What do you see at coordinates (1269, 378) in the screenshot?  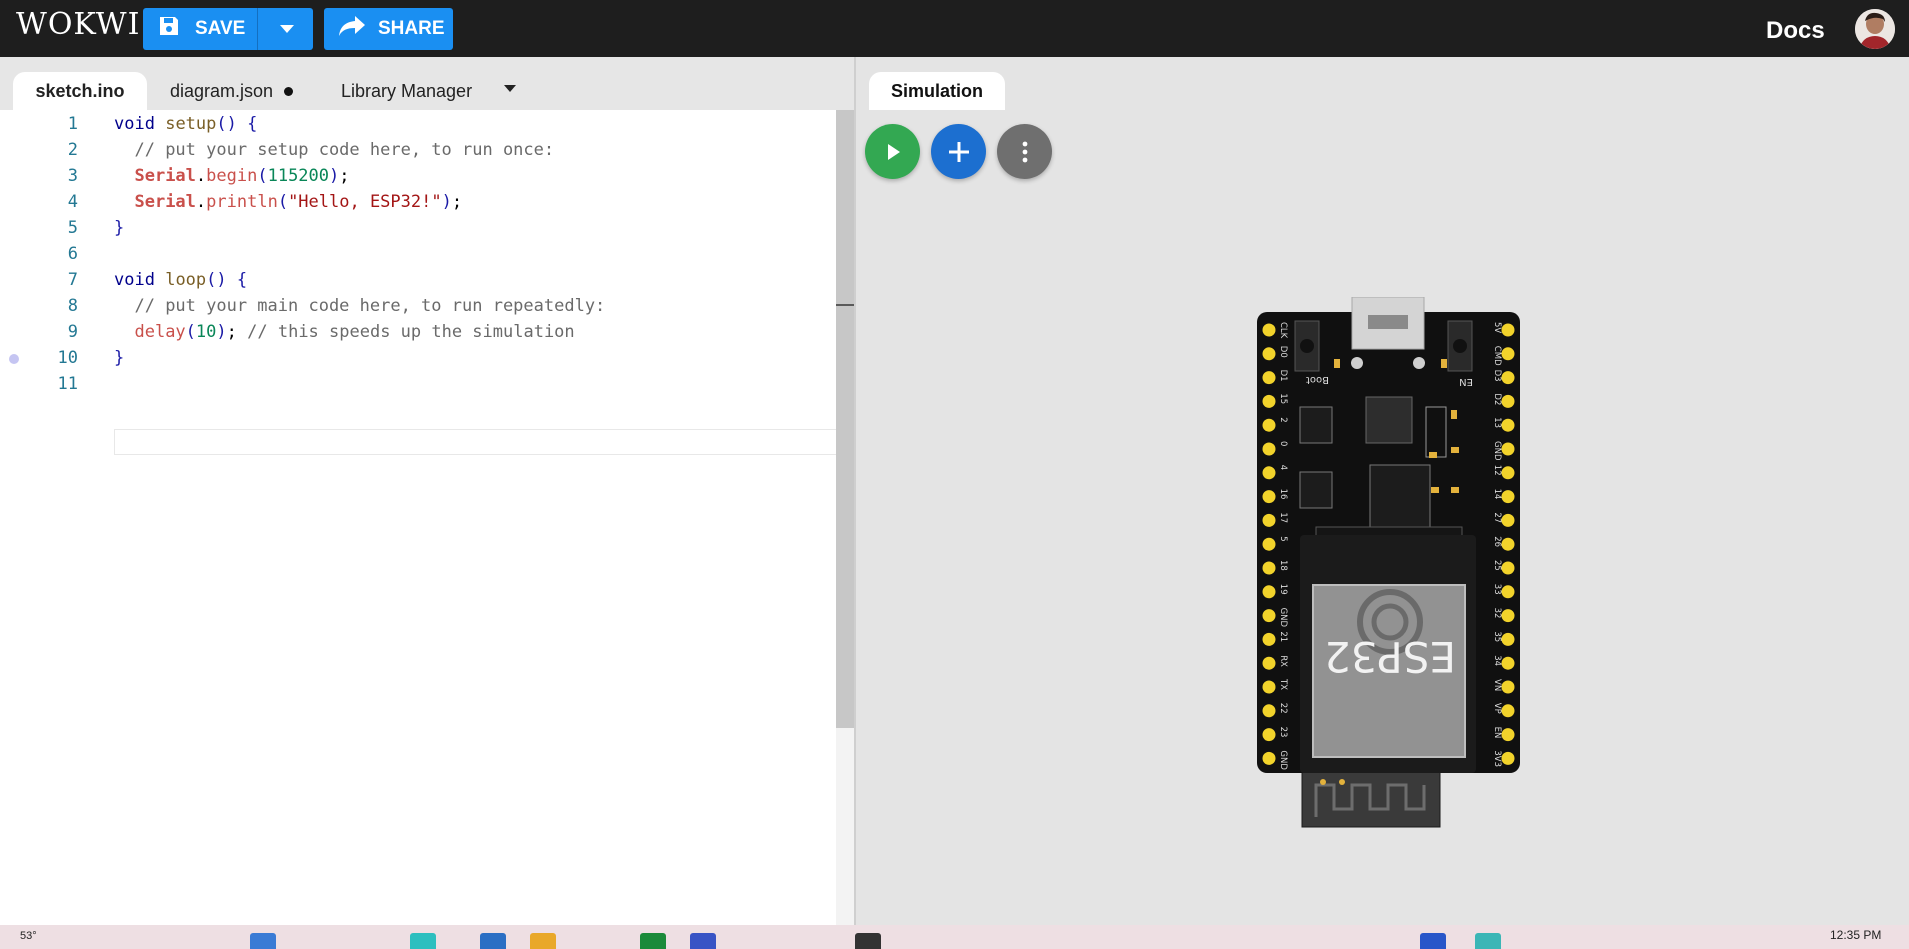 I see `left-pin-d1` at bounding box center [1269, 378].